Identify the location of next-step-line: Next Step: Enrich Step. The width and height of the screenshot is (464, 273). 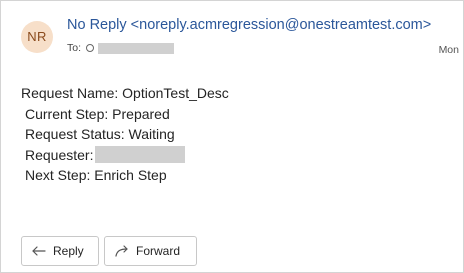
(96, 175).